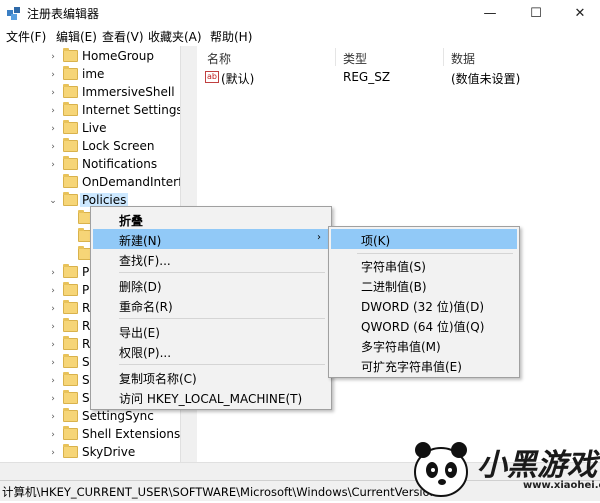 This screenshot has width=600, height=503. I want to click on menu-item-rename: 重命名(R), so click(211, 305).